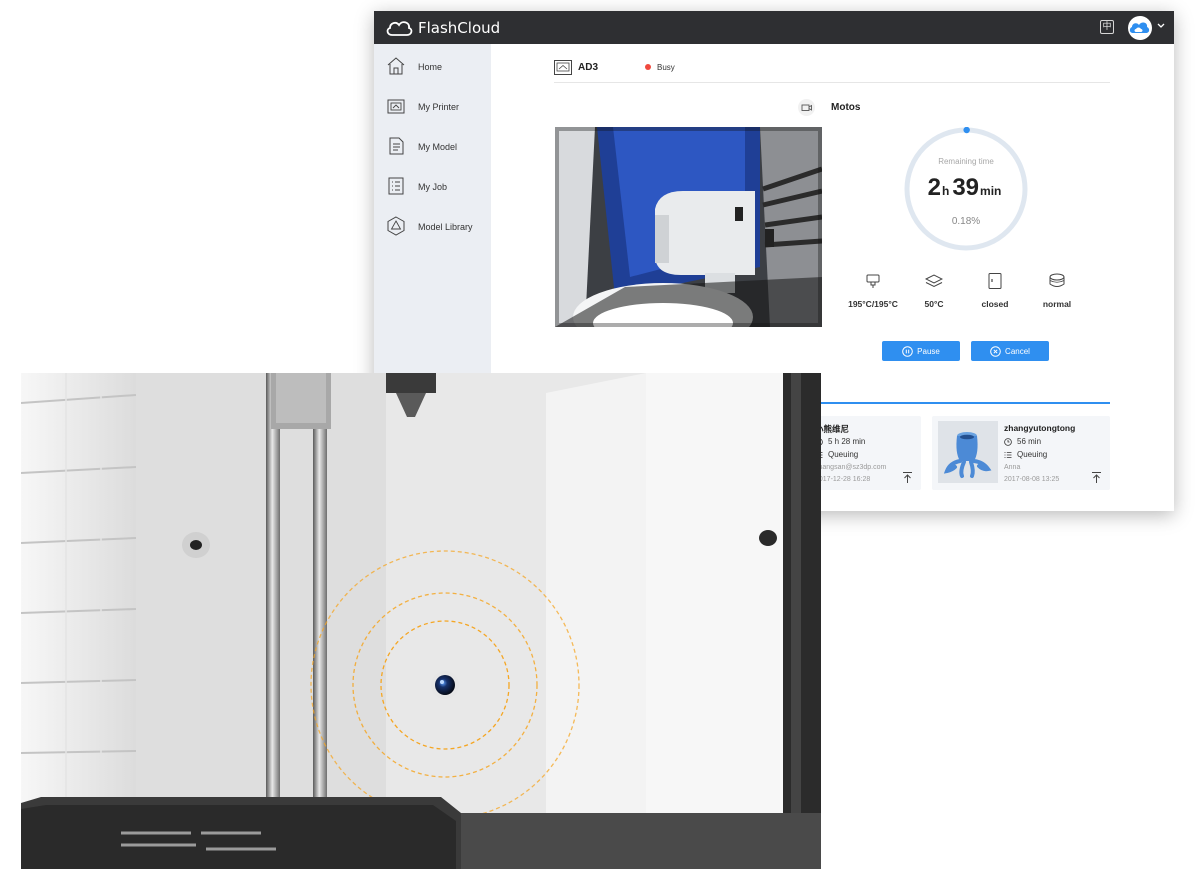 The image size is (1200, 869). I want to click on language-toggle-button: 中, so click(1107, 27).